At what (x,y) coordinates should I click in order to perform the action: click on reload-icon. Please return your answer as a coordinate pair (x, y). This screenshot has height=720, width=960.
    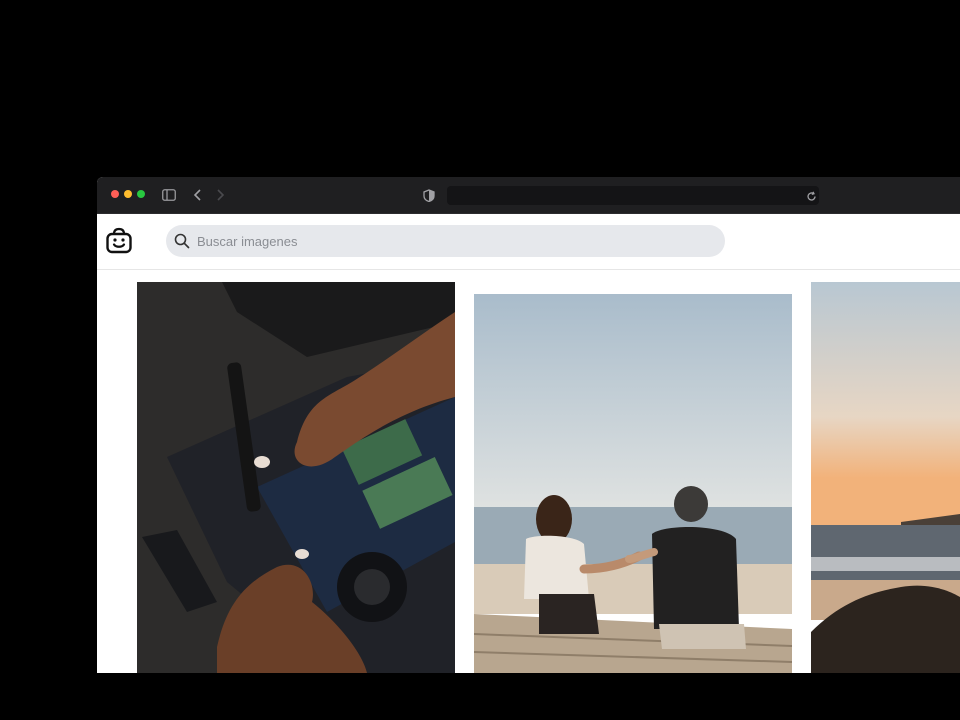
    Looking at the image, I should click on (811, 196).